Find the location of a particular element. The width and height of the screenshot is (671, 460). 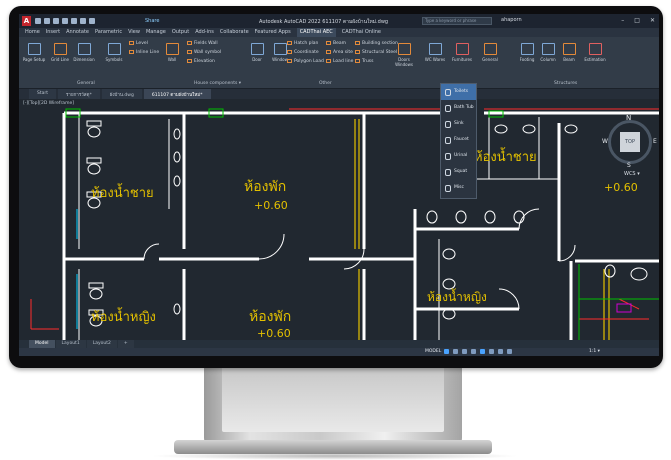

layout-tab: Layout2 is located at coordinates (101, 344).